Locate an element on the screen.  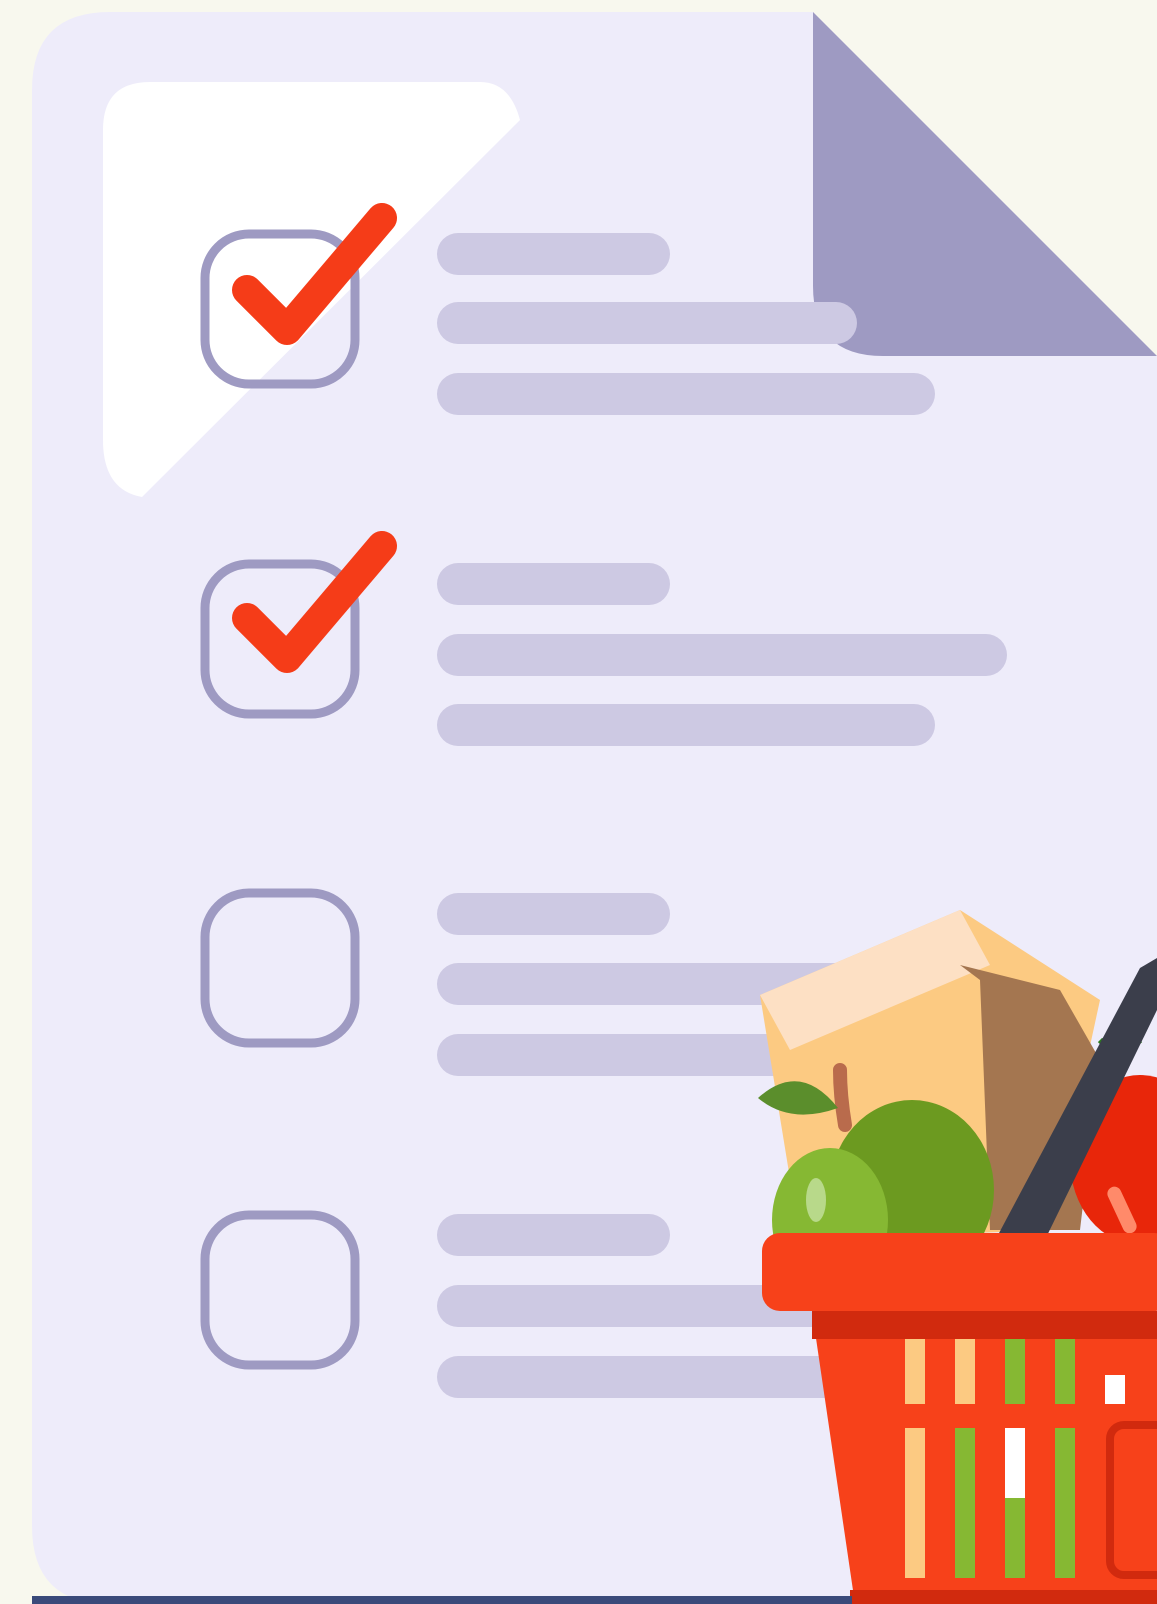
basket-rim is located at coordinates (959, 1272).